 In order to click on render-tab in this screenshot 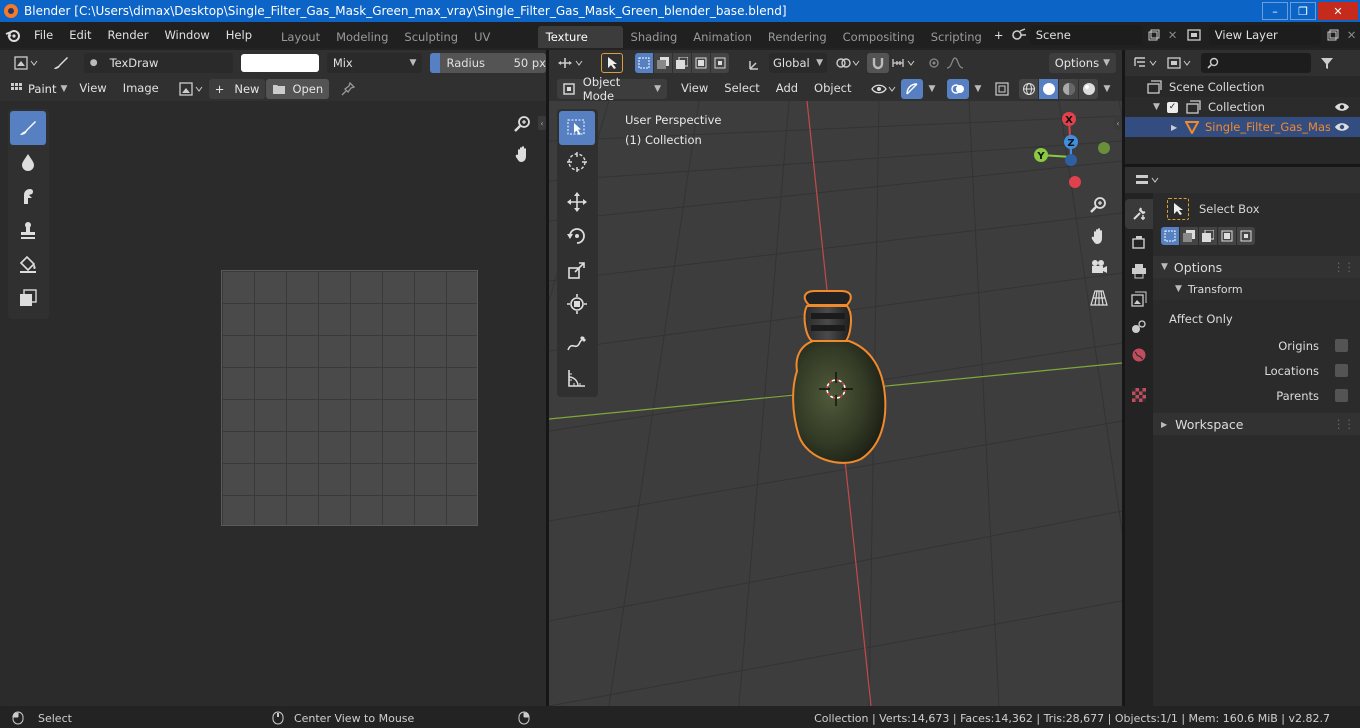, I will do `click(1139, 243)`.